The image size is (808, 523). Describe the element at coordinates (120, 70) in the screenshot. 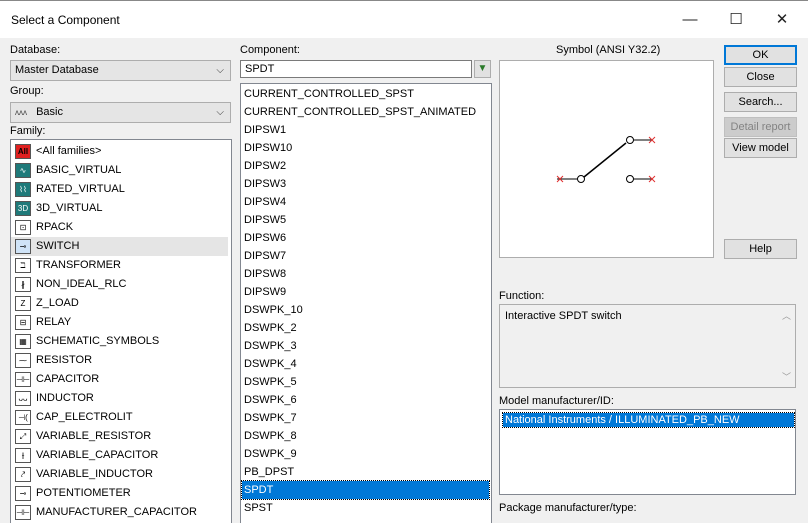

I see `database-dropdown: Master Database ⌵` at that location.